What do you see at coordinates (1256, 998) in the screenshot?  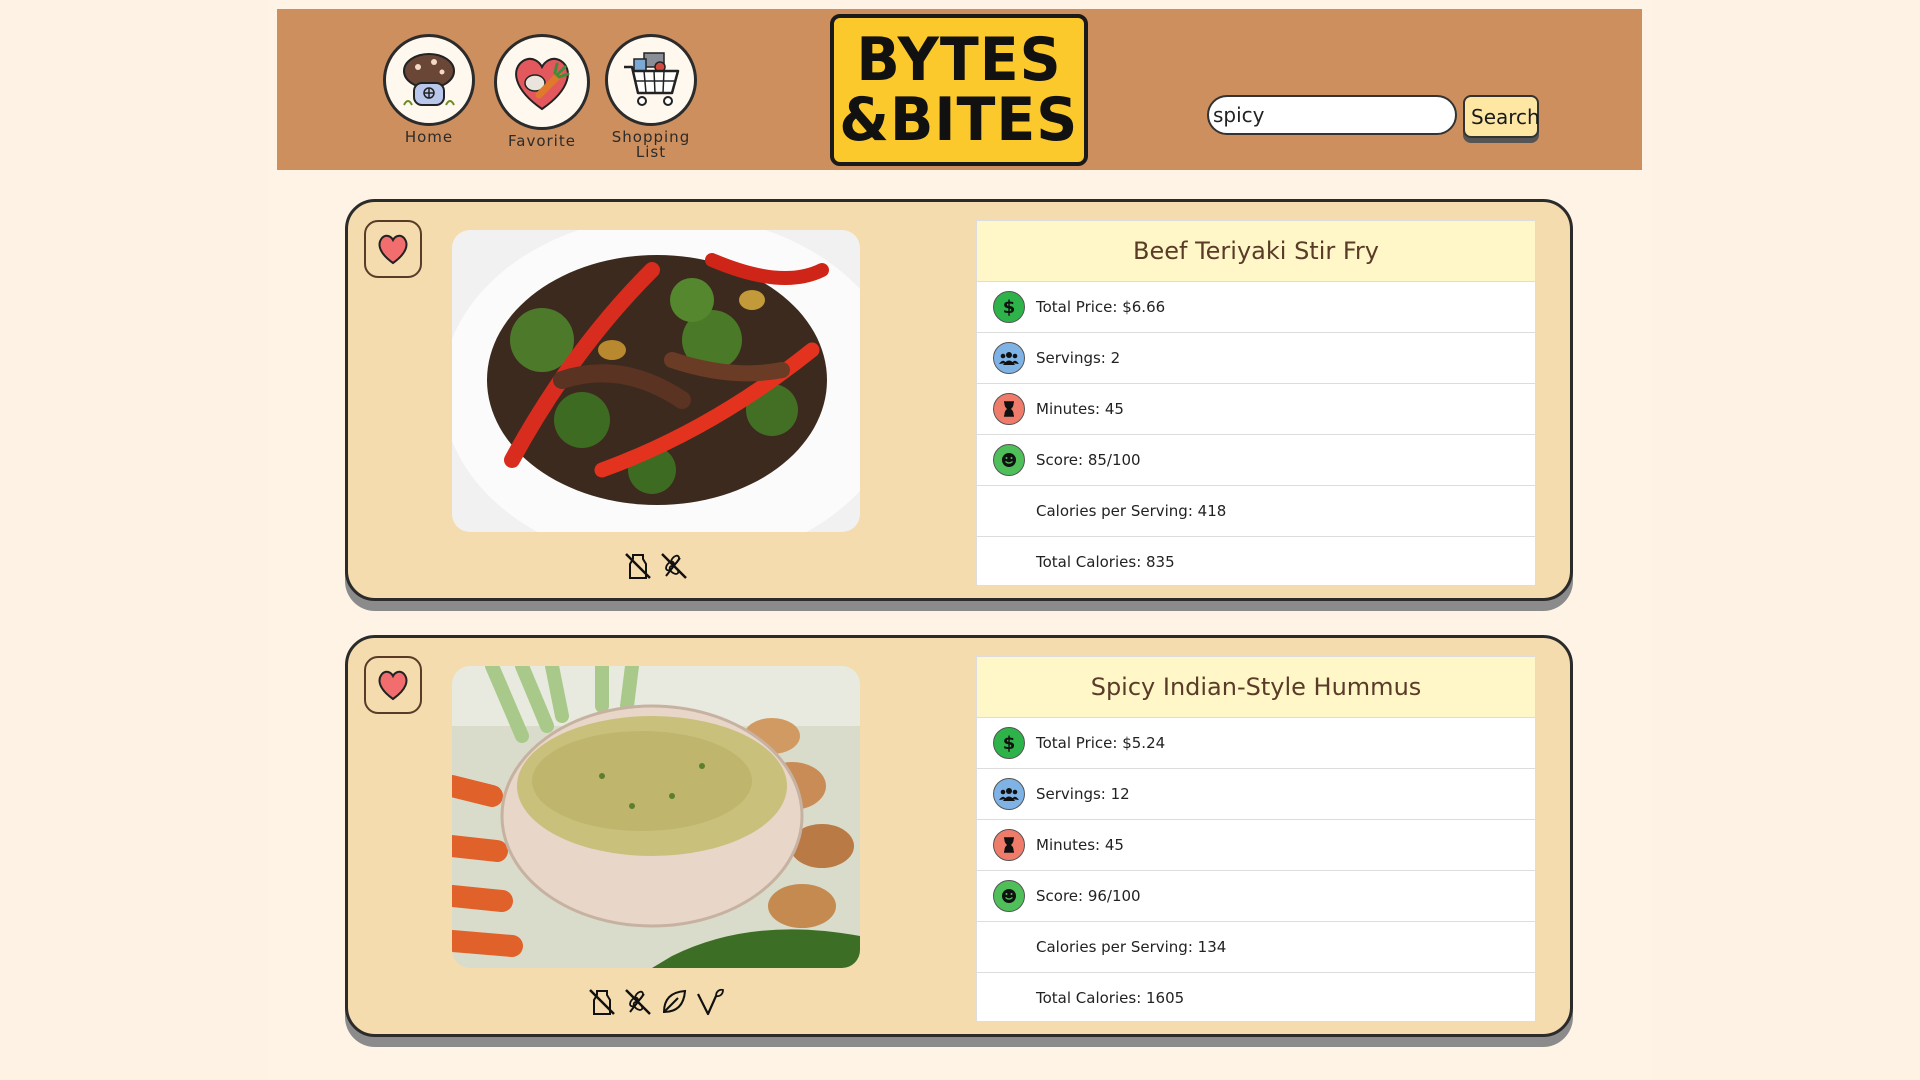 I see `total-calories-row: Total Calories: 1605` at bounding box center [1256, 998].